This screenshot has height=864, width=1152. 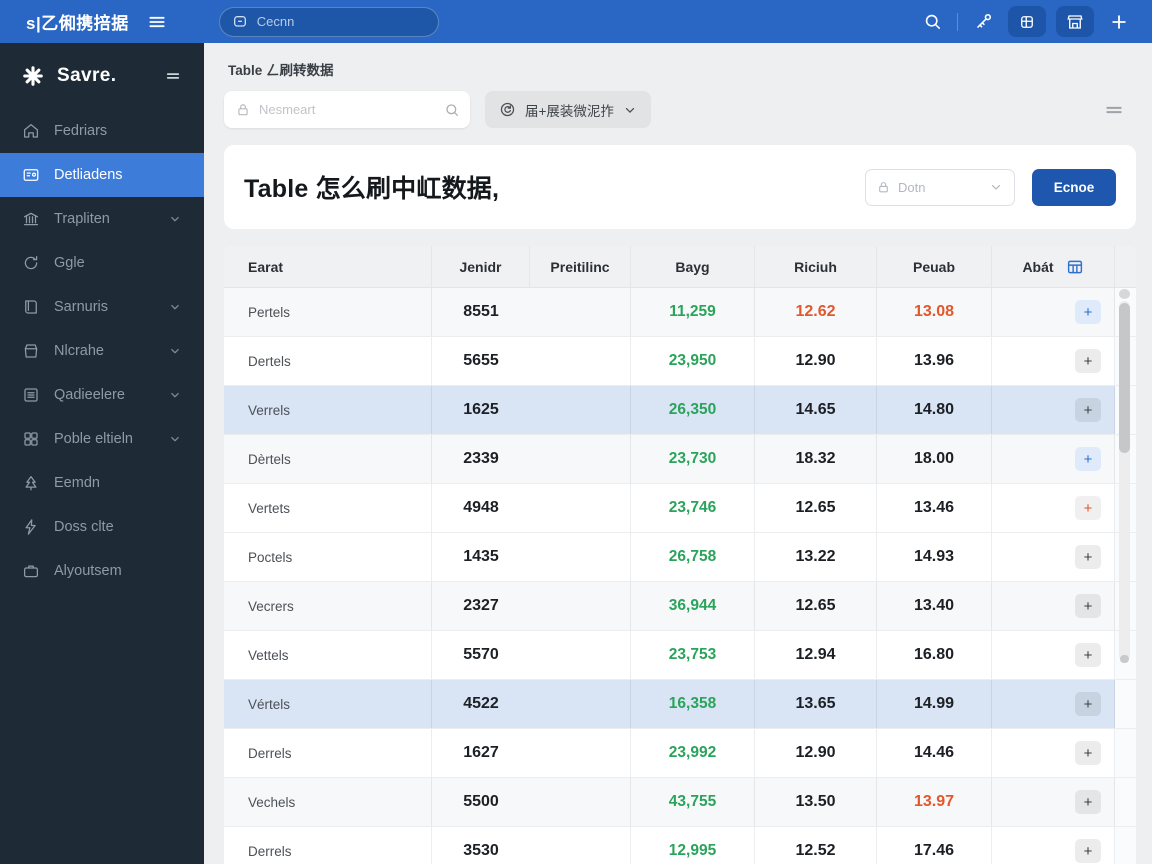 What do you see at coordinates (1075, 21) in the screenshot?
I see `store-icon` at bounding box center [1075, 21].